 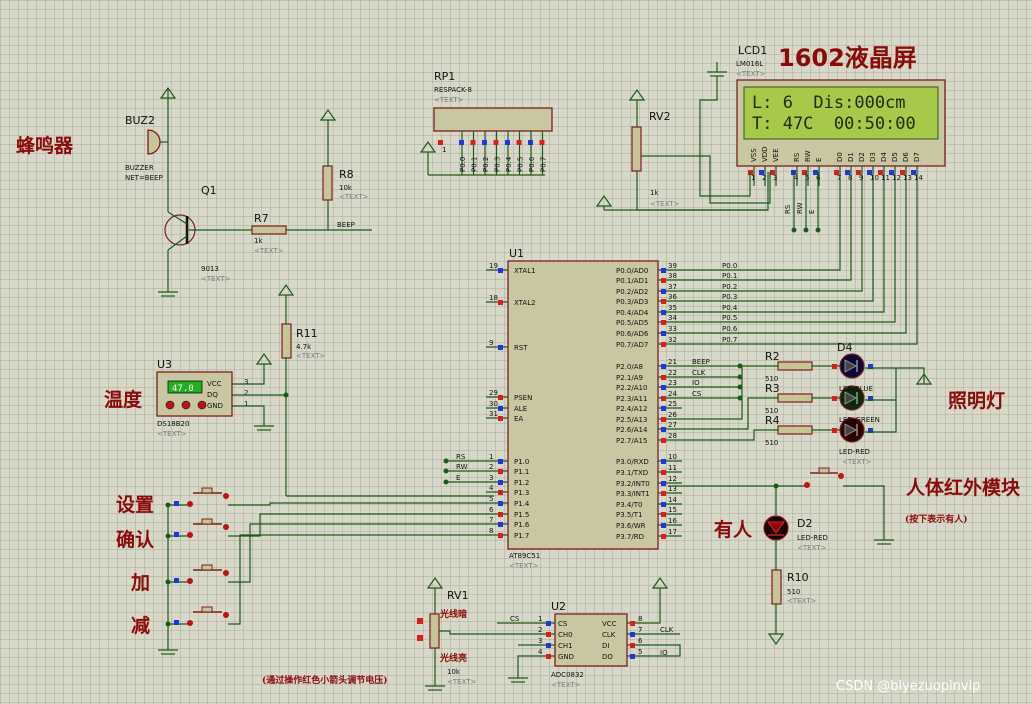 I want to click on lcd-pin-d0: D0, so click(x=840, y=157).